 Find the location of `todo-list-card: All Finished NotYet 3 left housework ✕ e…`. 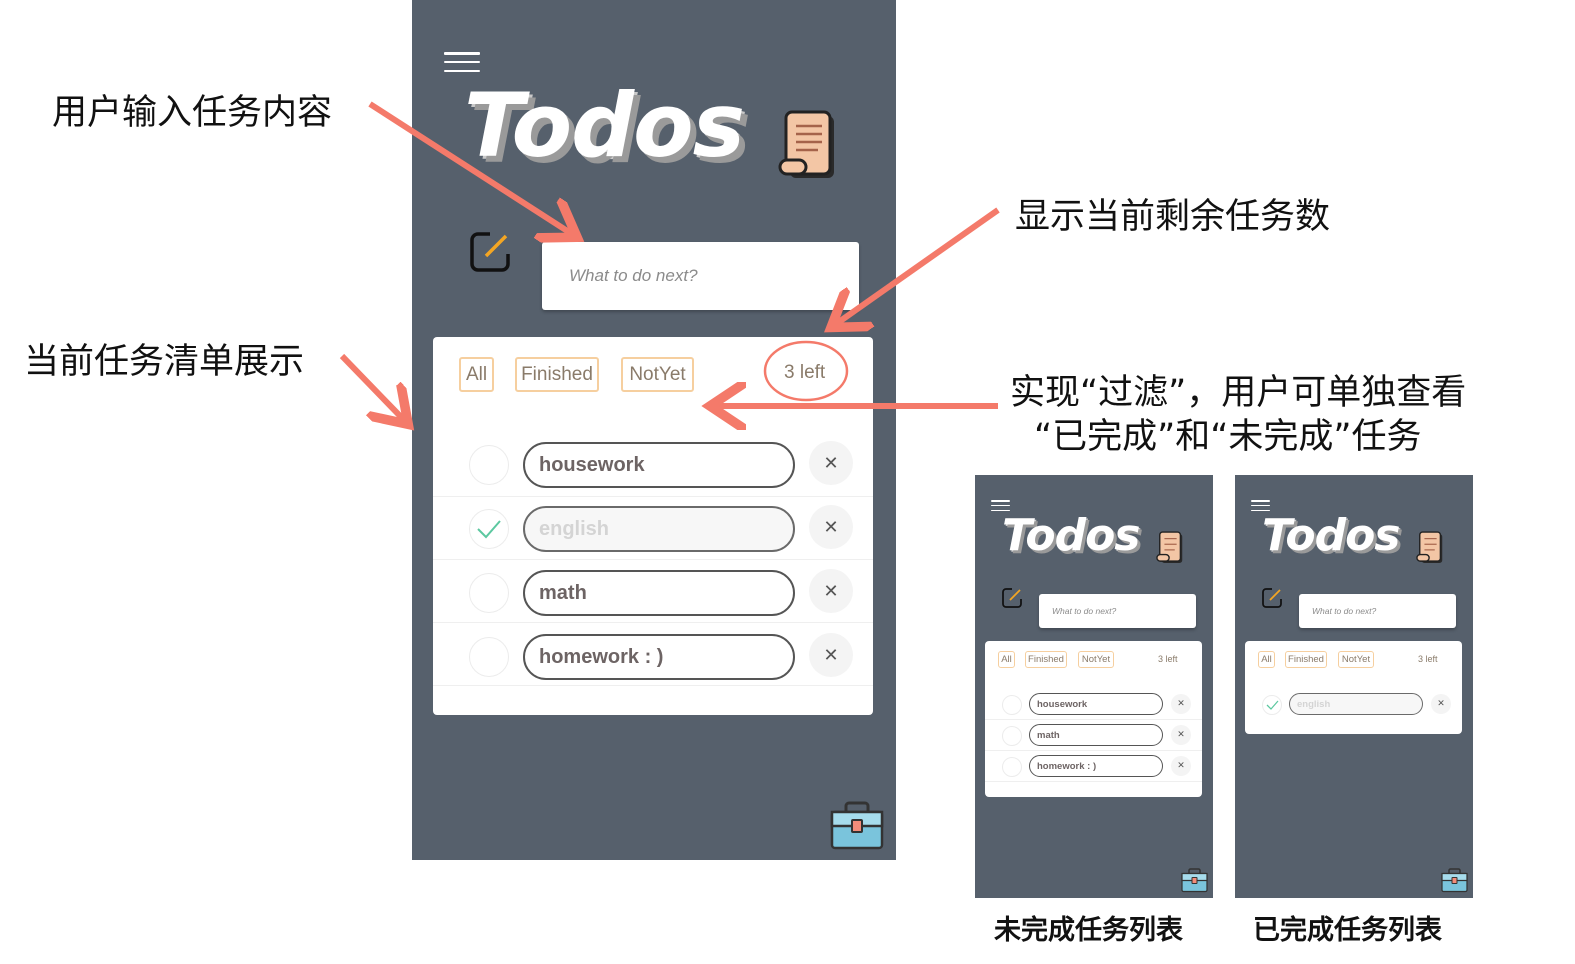

todo-list-card: All Finished NotYet 3 left housework ✕ e… is located at coordinates (653, 526).